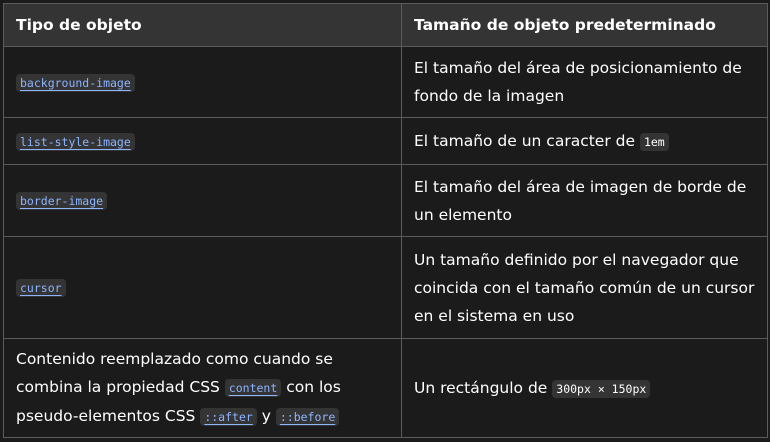  I want to click on border-image-link: border-image, so click(62, 200).